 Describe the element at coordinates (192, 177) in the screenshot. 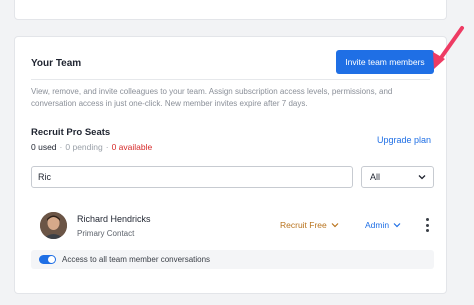

I see `member-search-input` at that location.